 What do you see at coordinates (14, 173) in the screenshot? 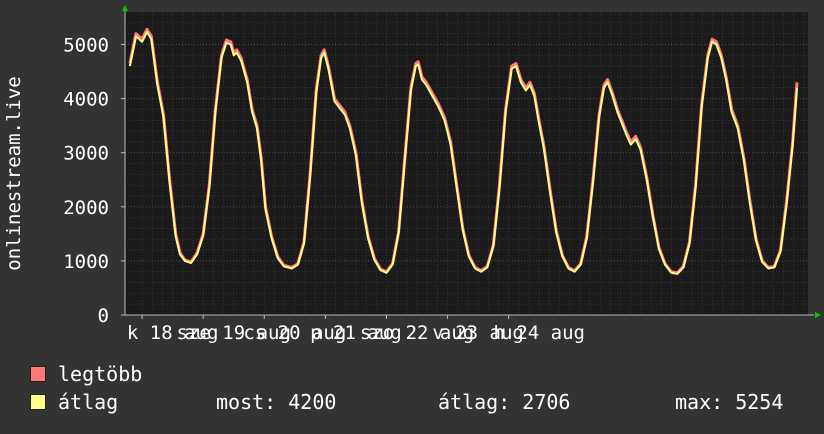
I see `y-axis-label: onlinestream.live` at bounding box center [14, 173].